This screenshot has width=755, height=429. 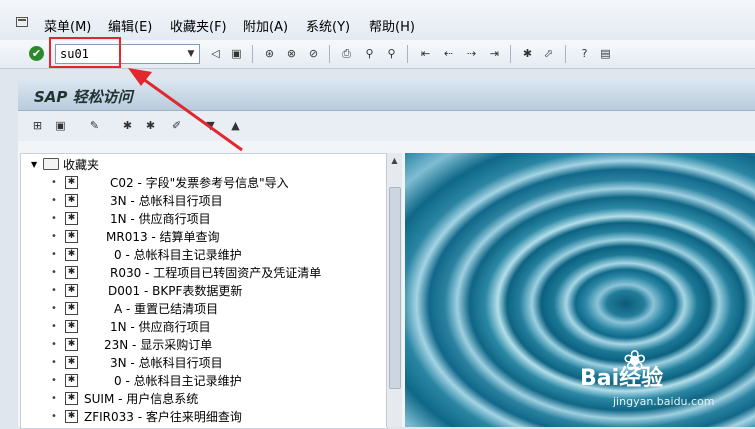 I want to click on create-icon: ✱, so click(x=127, y=125).